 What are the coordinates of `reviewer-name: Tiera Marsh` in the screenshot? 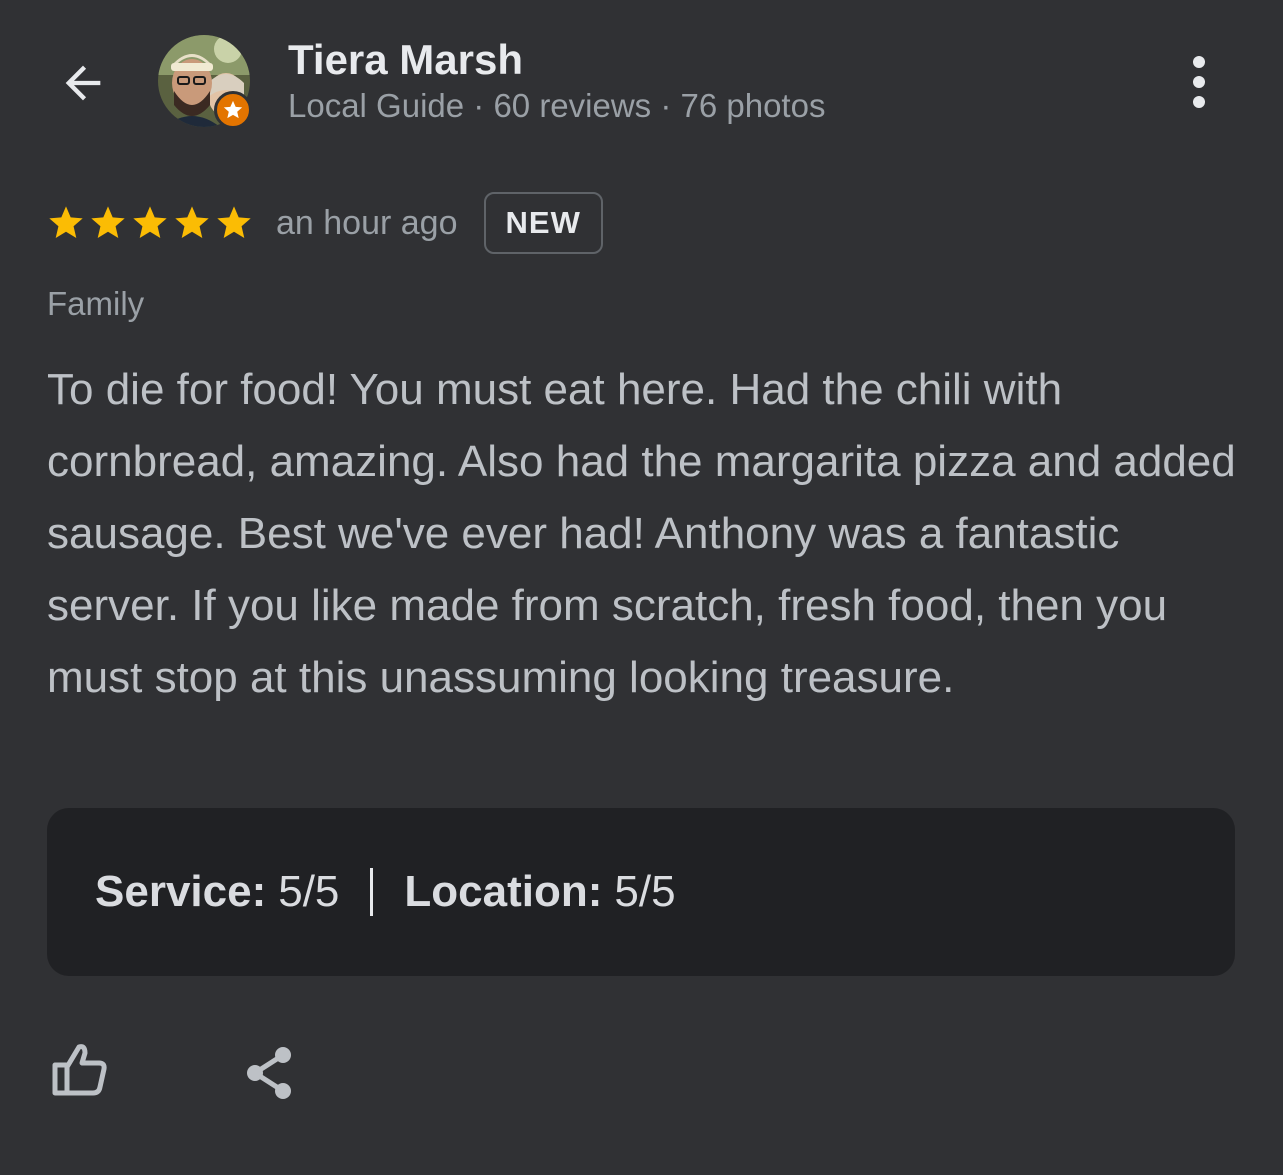 It's located at (405, 60).